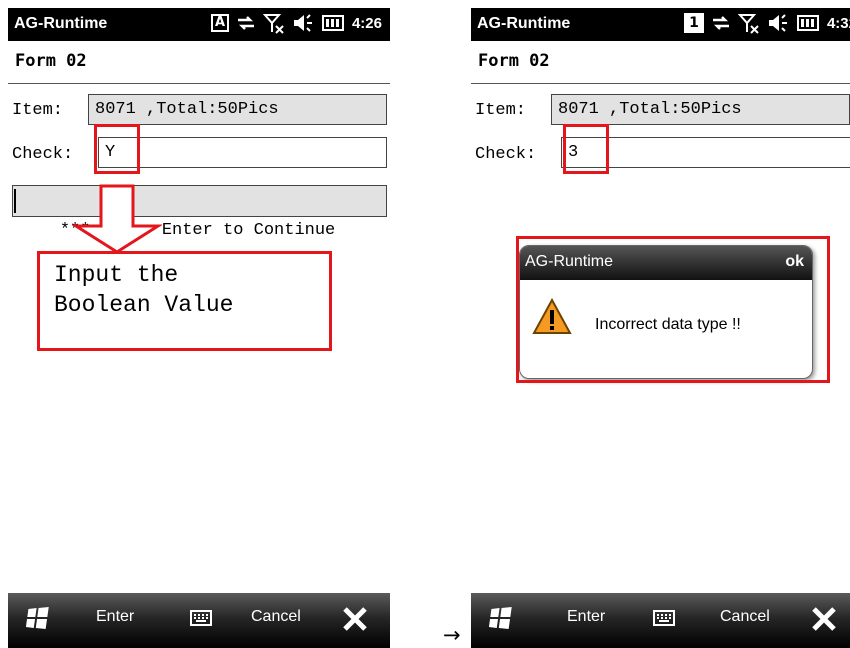 The image size is (850, 648). I want to click on status-bar: AG-Runtime A 4:26, so click(199, 24).